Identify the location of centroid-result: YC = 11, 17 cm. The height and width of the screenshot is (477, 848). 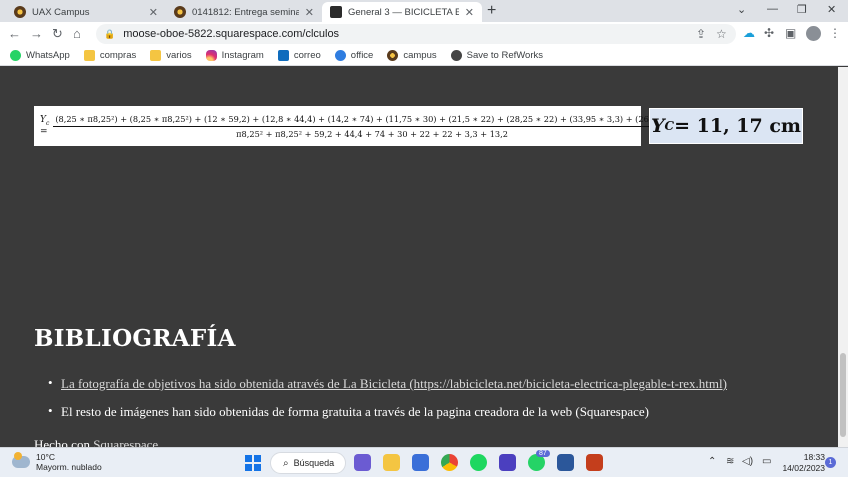
(726, 126).